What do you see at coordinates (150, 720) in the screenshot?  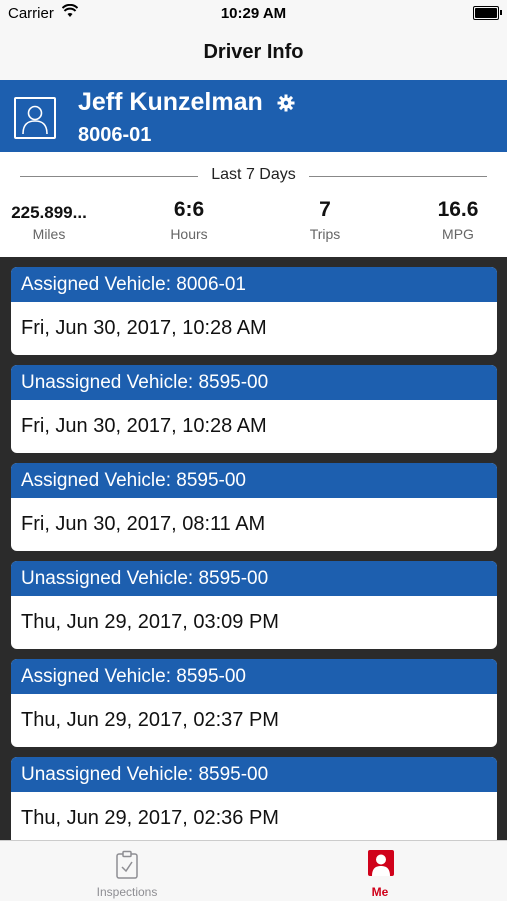 I see `event-time: Thu, Jun 29, 2017, 02:37 PM` at bounding box center [150, 720].